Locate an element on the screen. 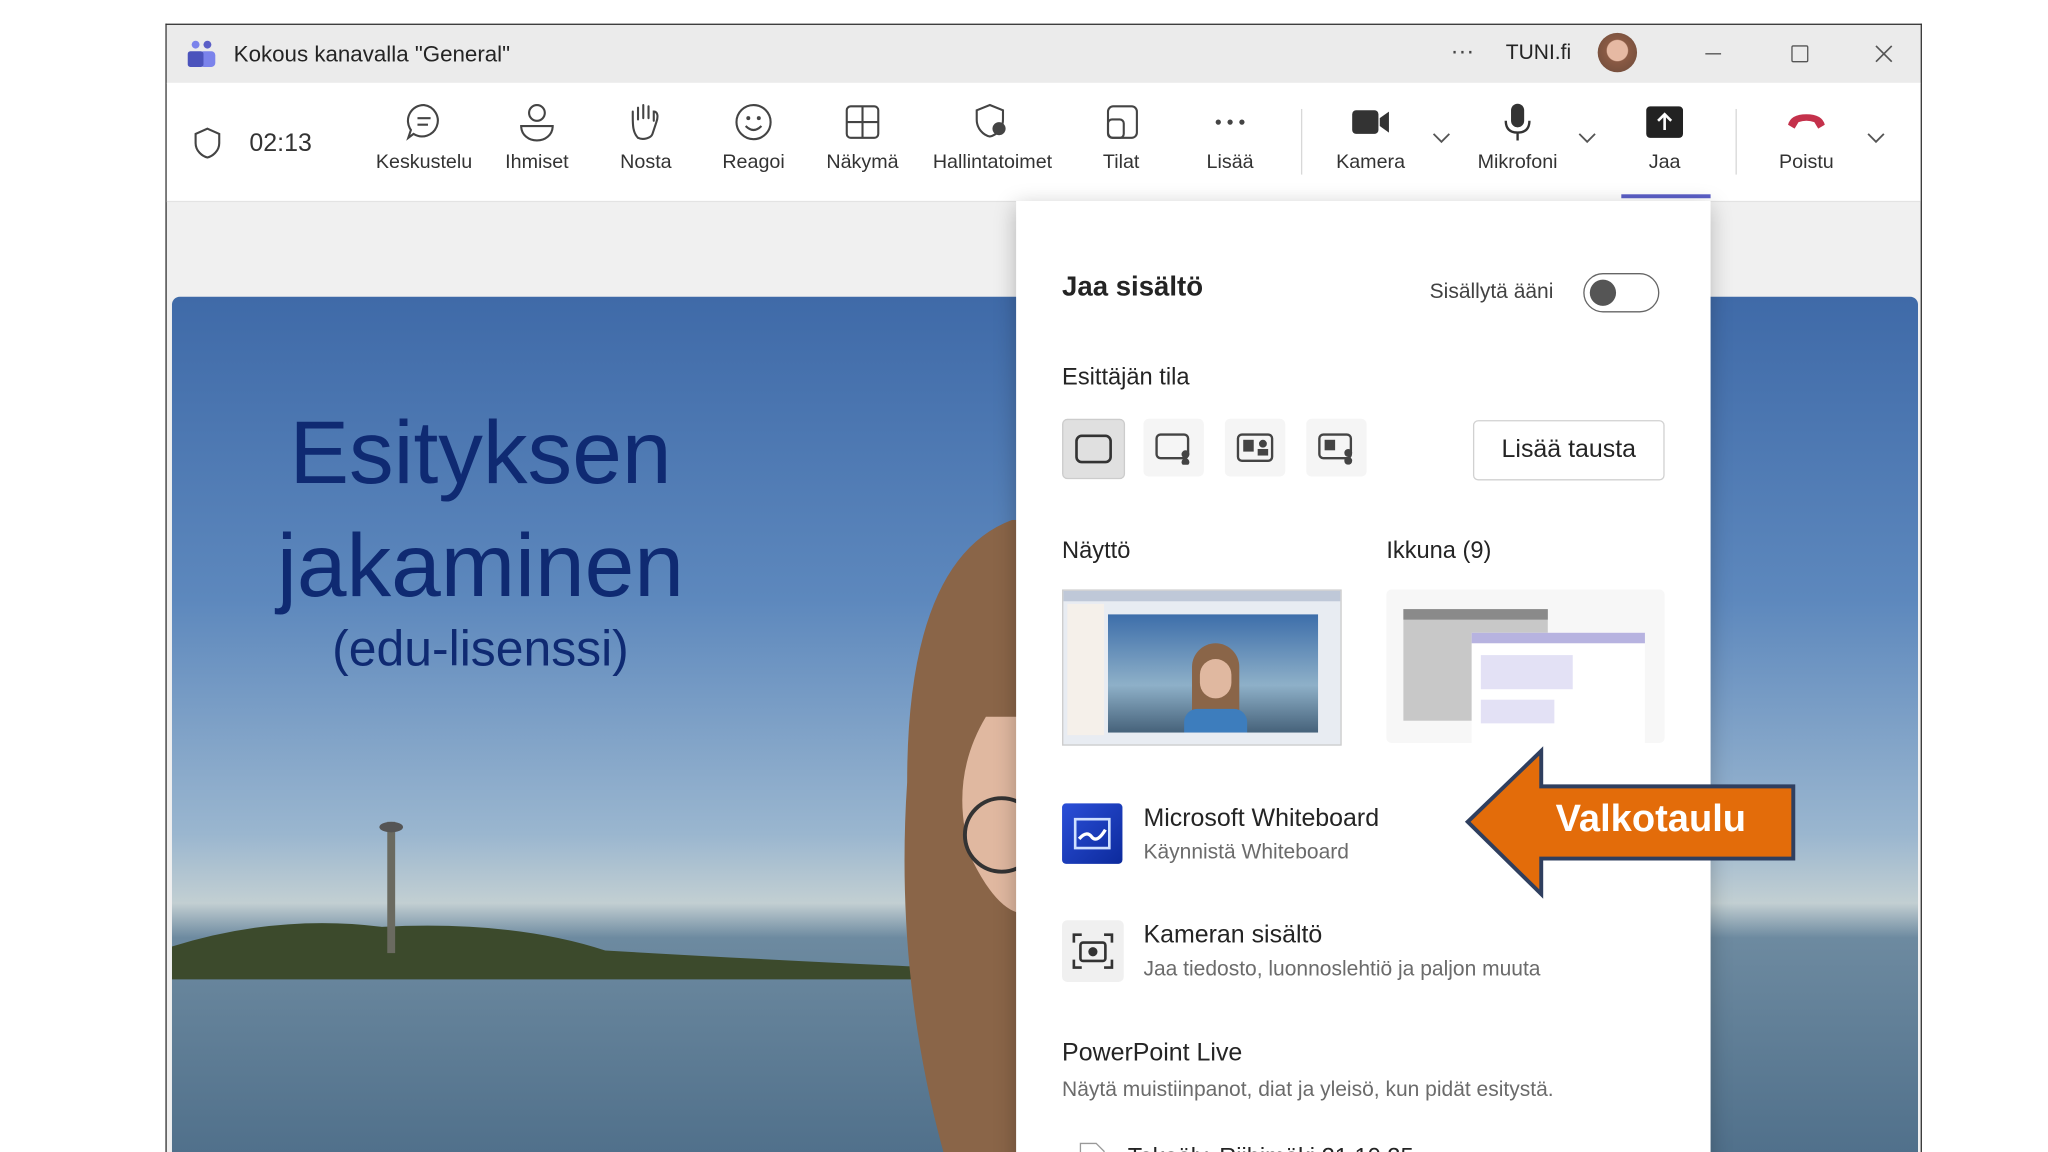 The width and height of the screenshot is (2048, 1152). people-button: Ihmiset is located at coordinates (537, 137).